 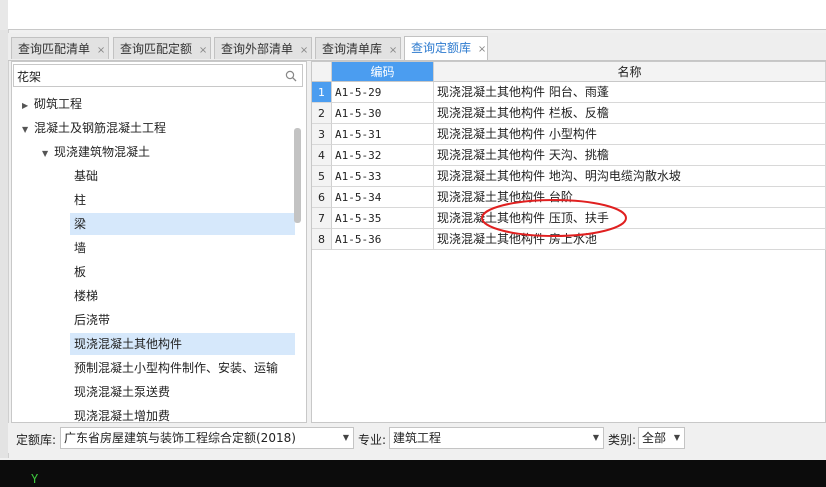 I want to click on cell-code: A1-5-31, so click(x=383, y=134).